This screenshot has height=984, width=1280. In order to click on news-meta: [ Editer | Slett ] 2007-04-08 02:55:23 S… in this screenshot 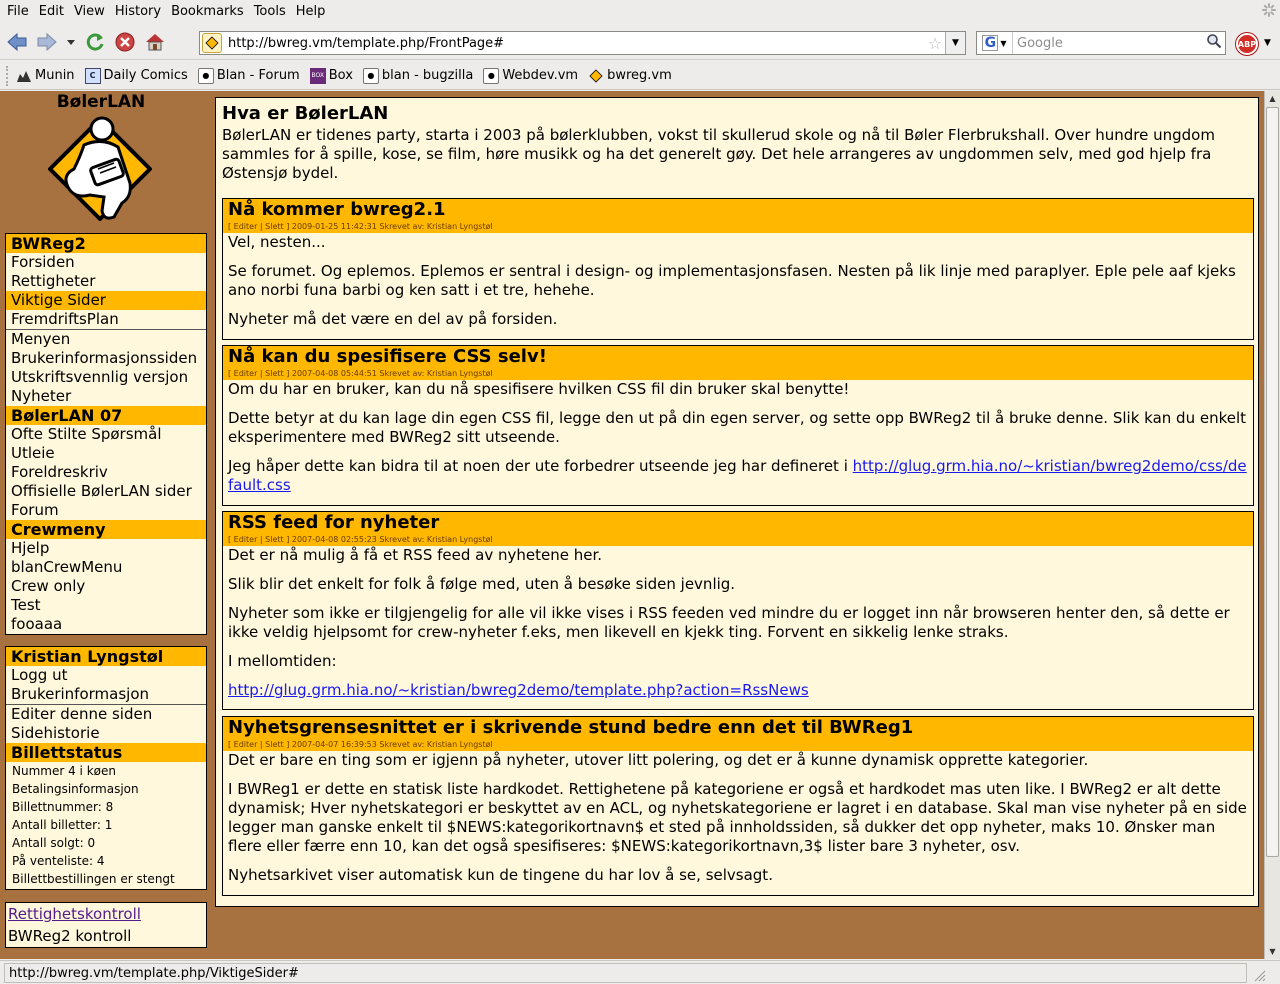, I will do `click(740, 540)`.